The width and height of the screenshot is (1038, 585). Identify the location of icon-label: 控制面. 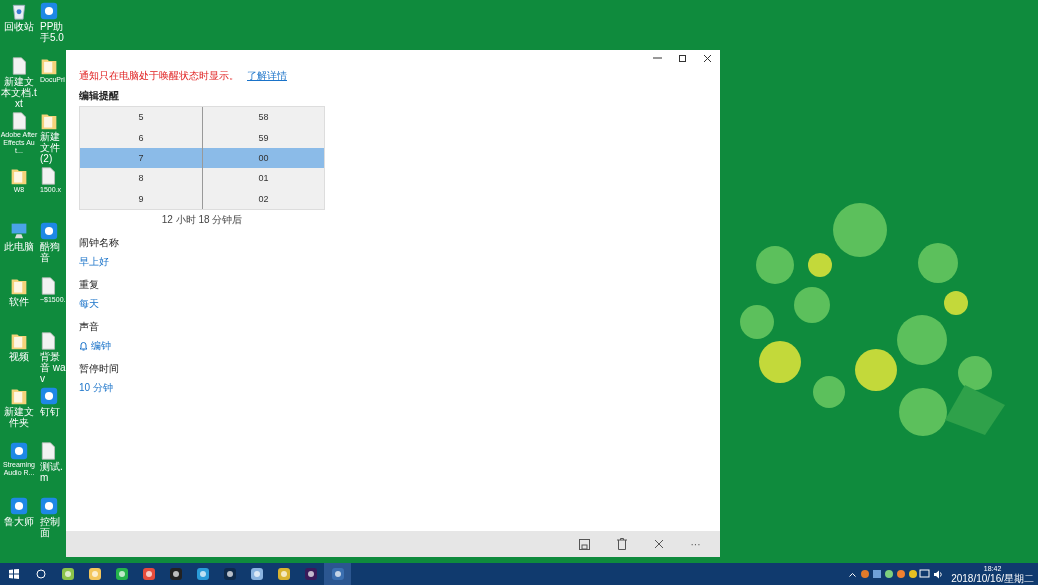
(50, 527).